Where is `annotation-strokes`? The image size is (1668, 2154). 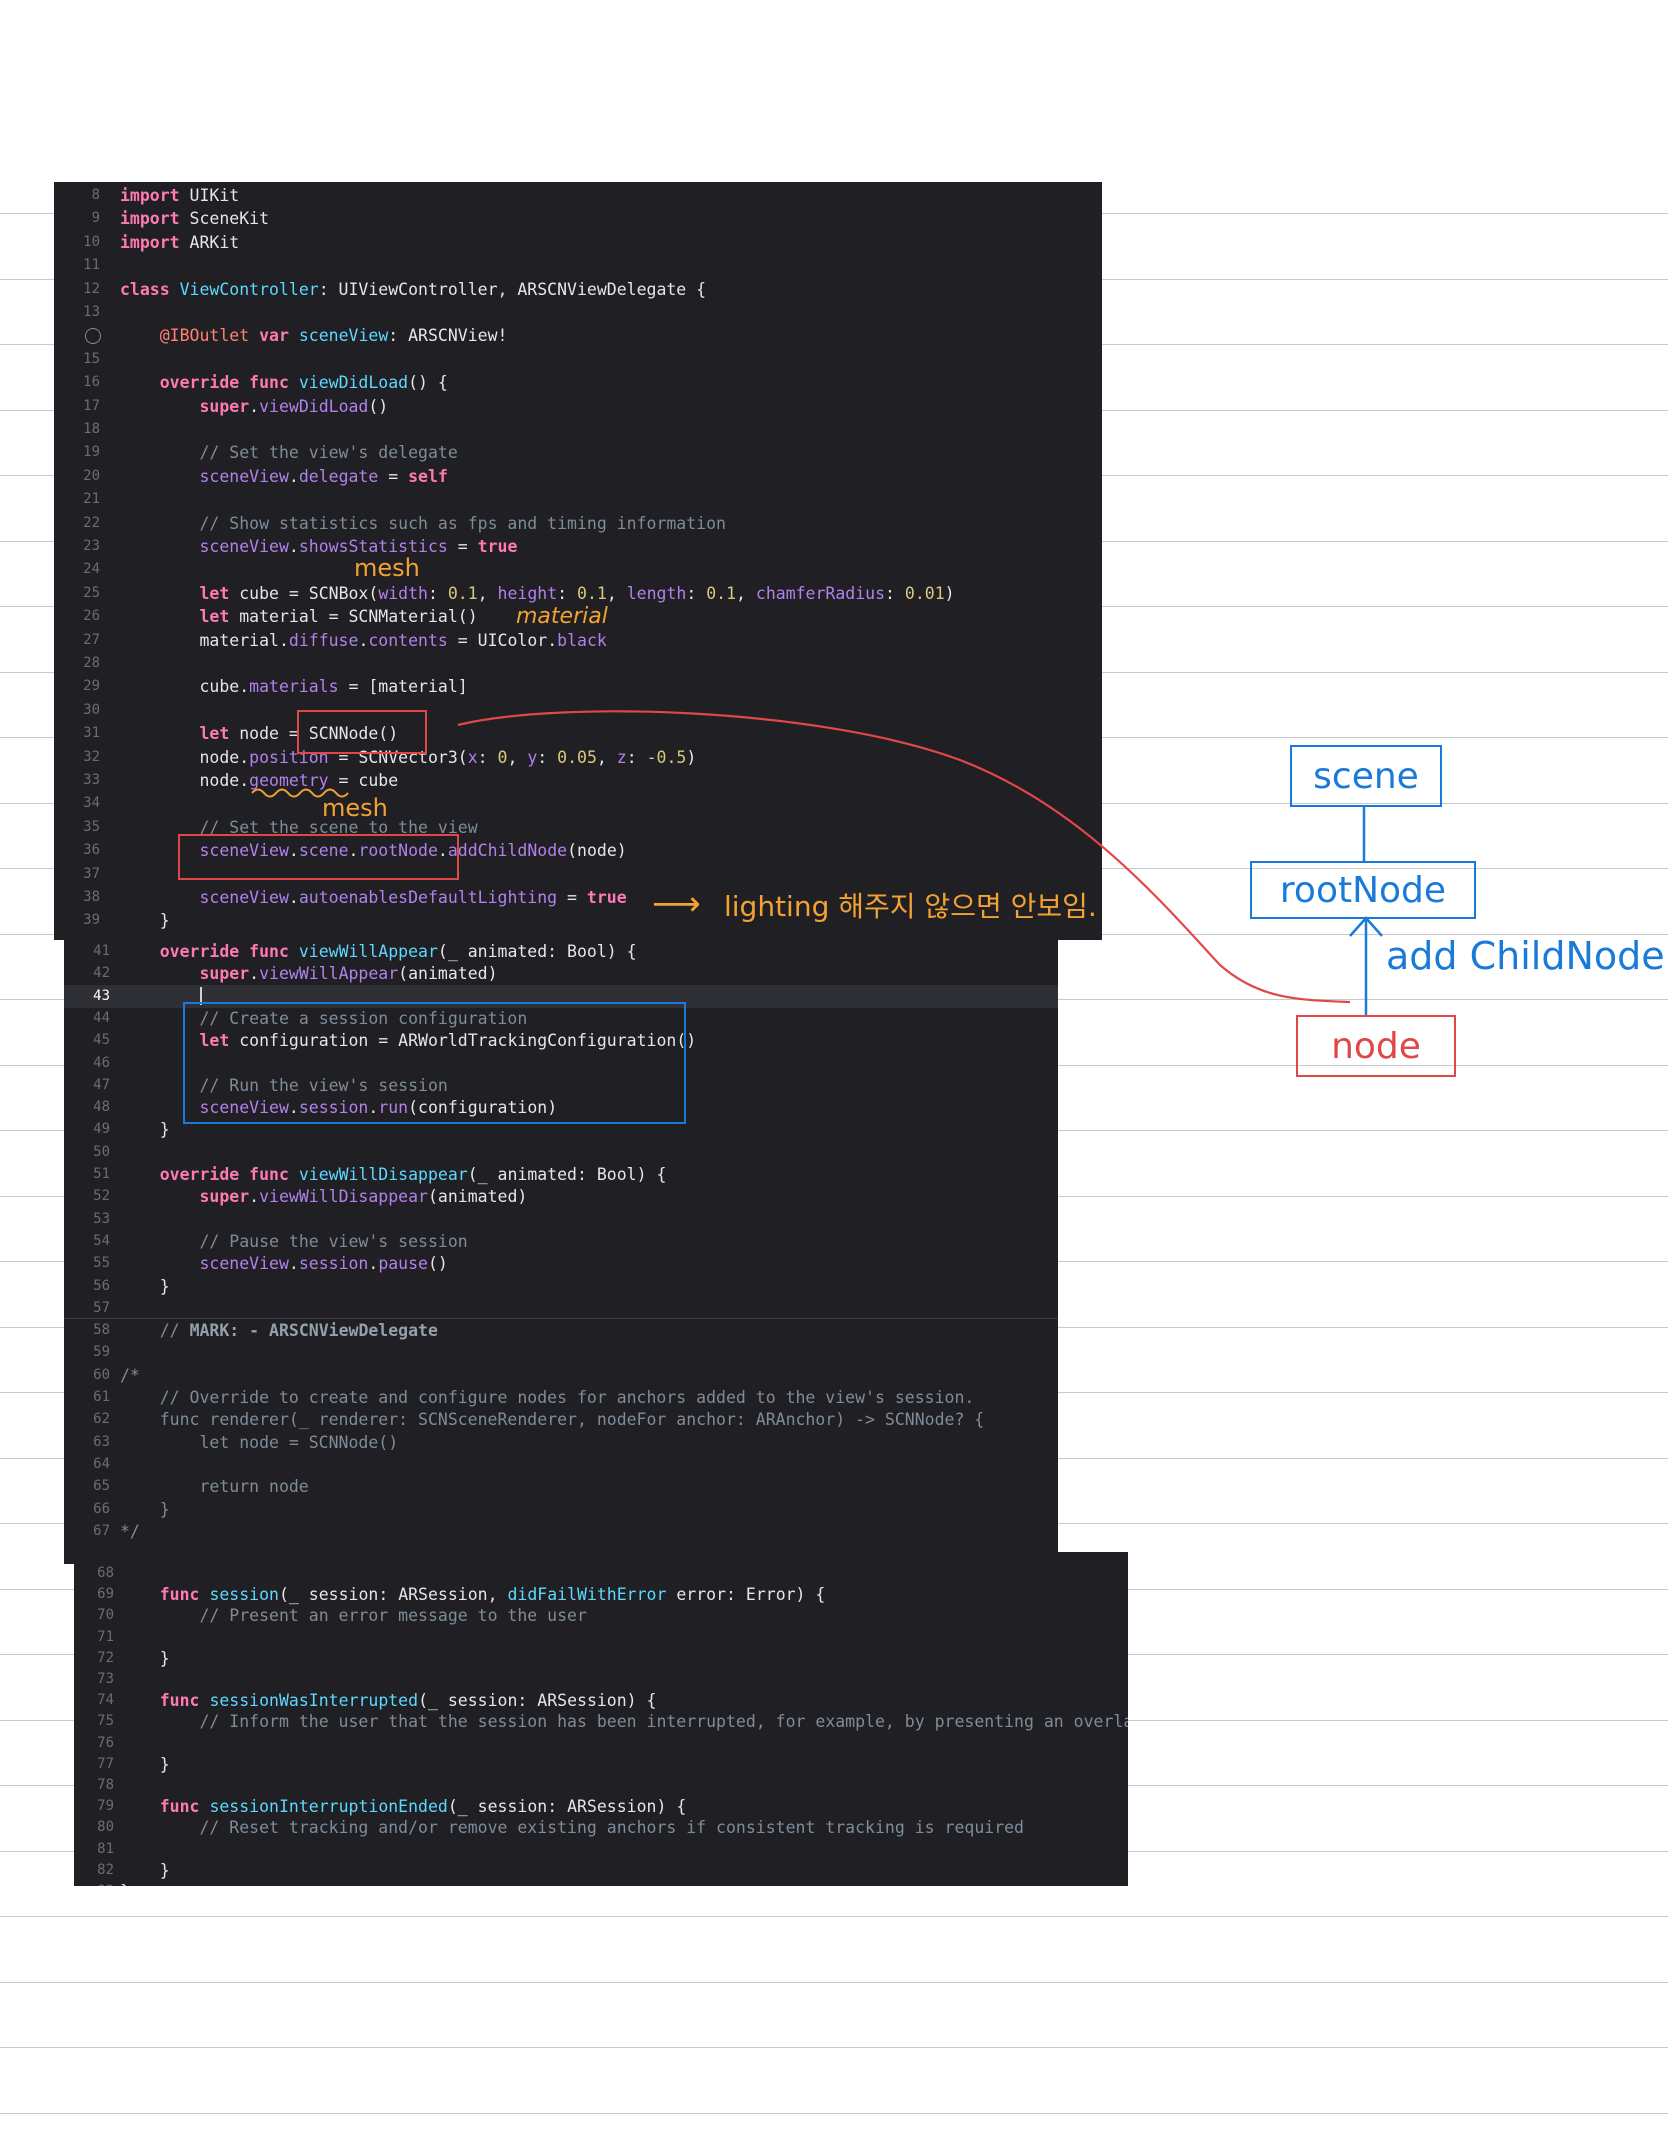 annotation-strokes is located at coordinates (817, 862).